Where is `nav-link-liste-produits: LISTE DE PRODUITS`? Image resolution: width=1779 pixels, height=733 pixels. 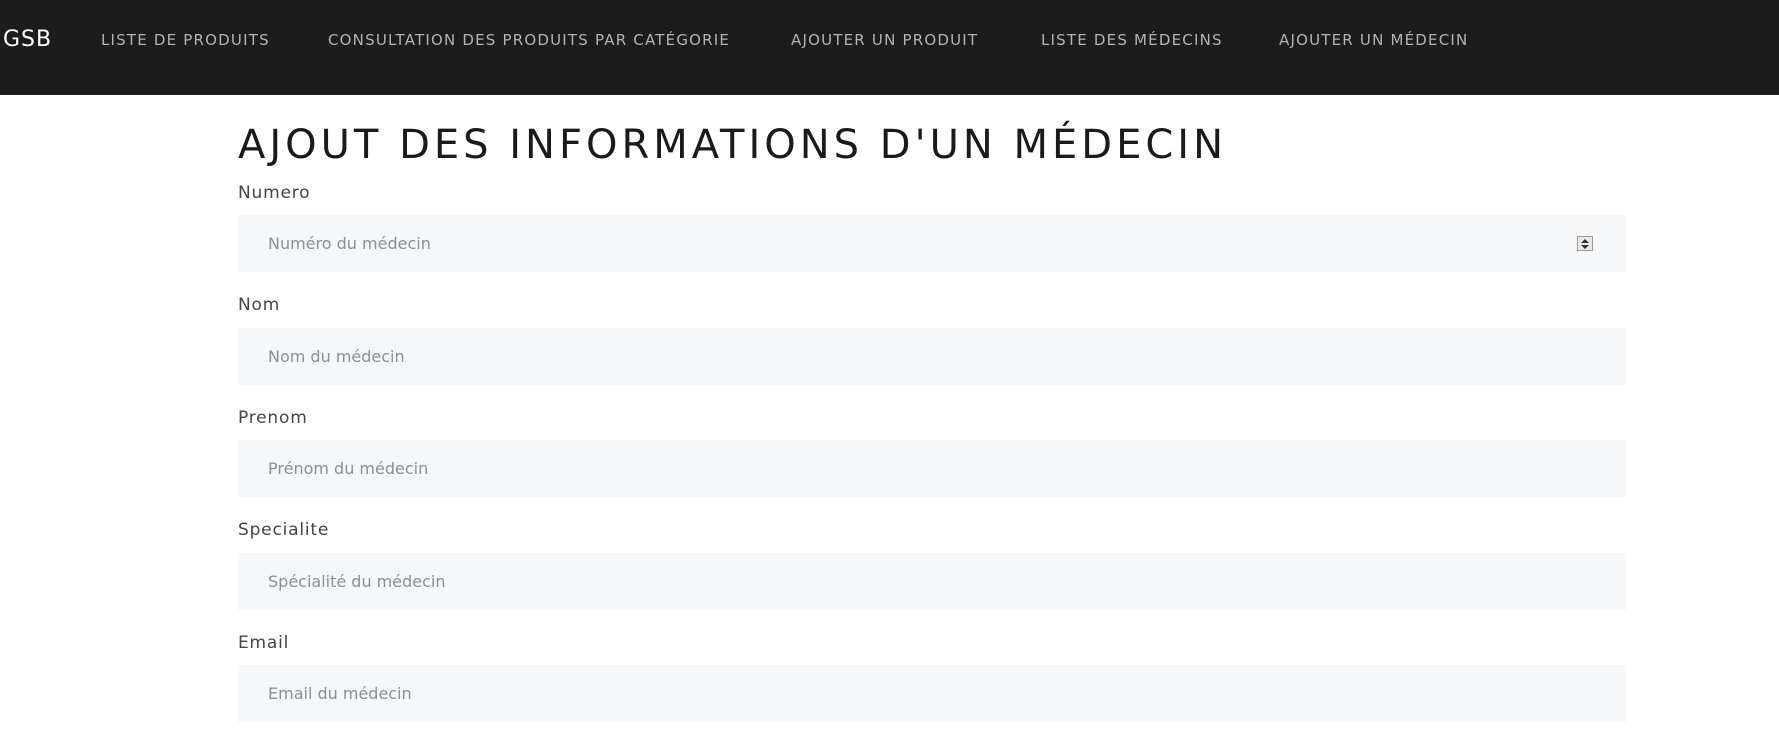 nav-link-liste-produits: LISTE DE PRODUITS is located at coordinates (185, 40).